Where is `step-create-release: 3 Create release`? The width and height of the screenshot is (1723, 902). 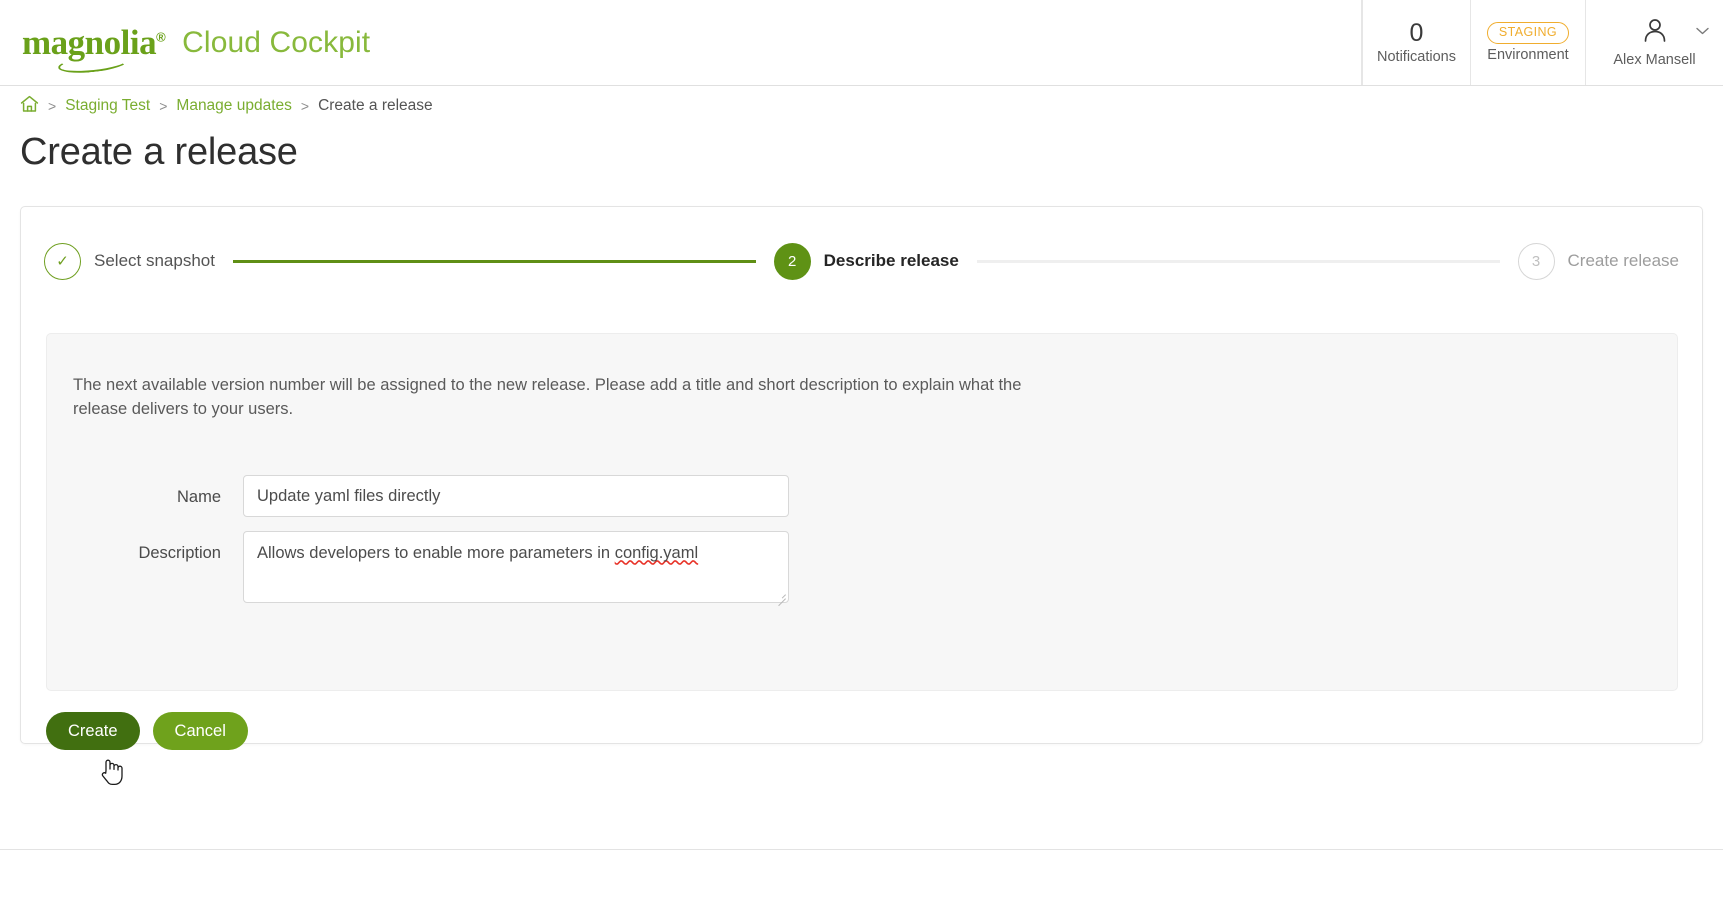 step-create-release: 3 Create release is located at coordinates (1598, 261).